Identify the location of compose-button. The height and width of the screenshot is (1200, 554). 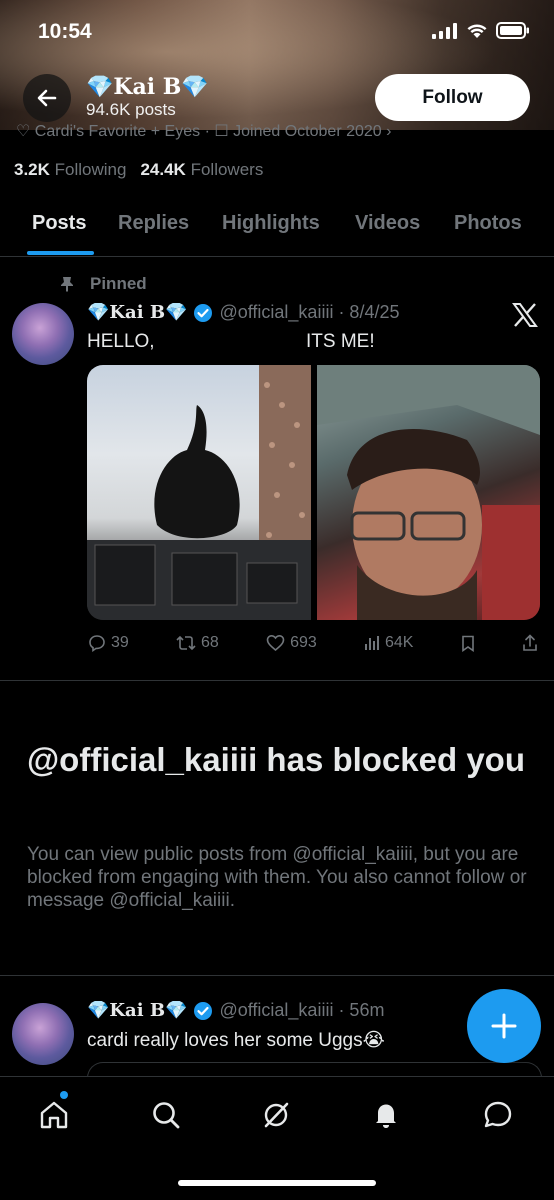
(504, 1026).